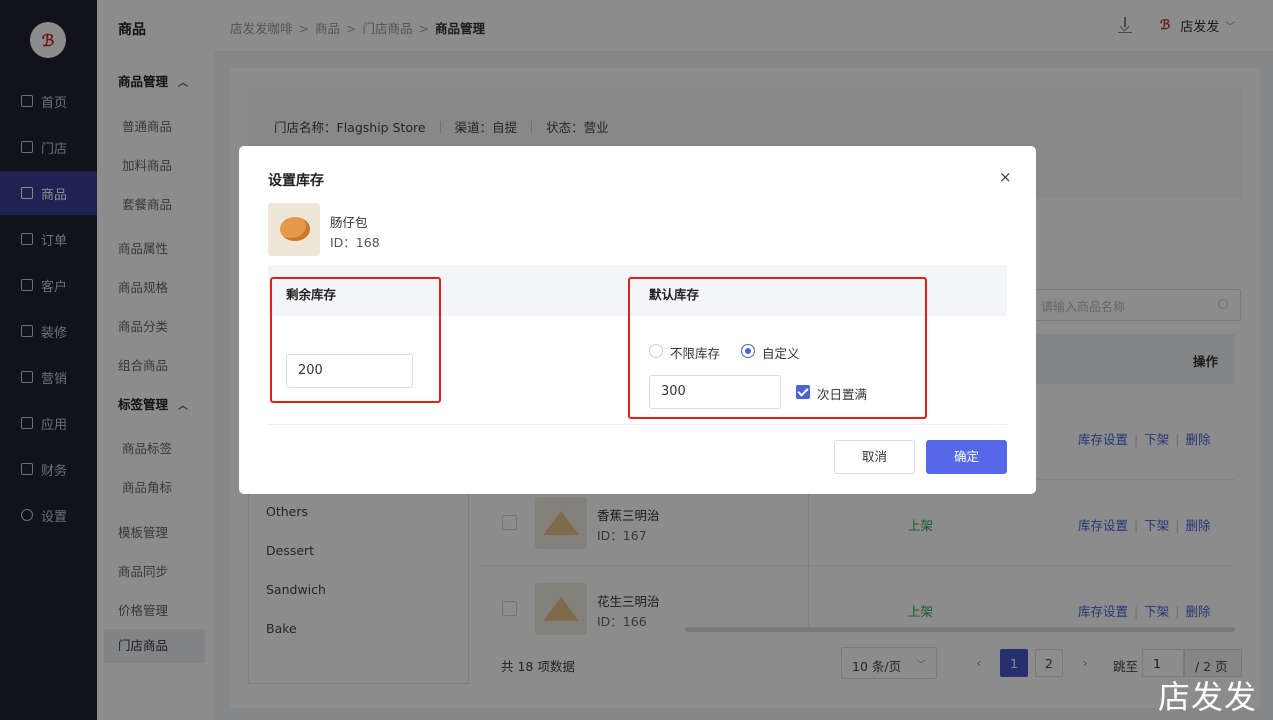  What do you see at coordinates (777, 348) in the screenshot?
I see `highlight-default-stock` at bounding box center [777, 348].